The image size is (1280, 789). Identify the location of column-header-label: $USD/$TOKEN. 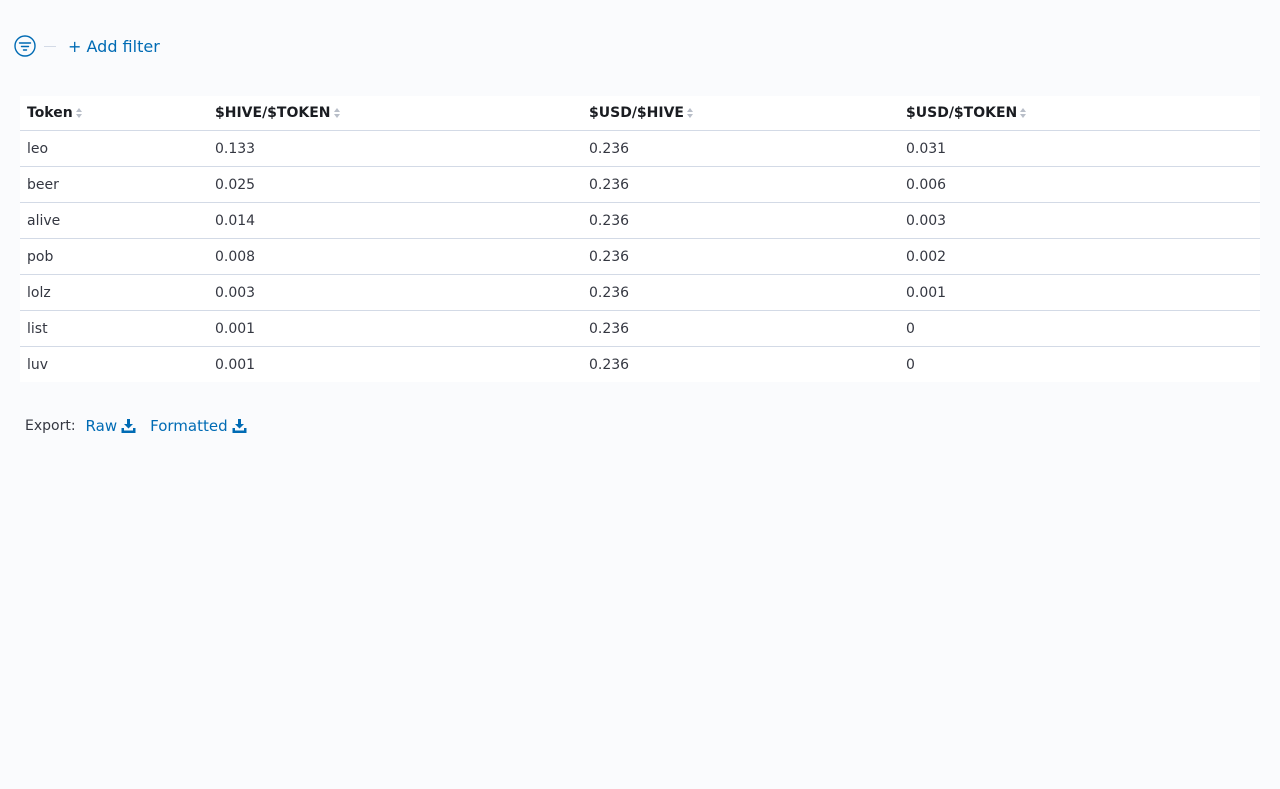
(962, 113).